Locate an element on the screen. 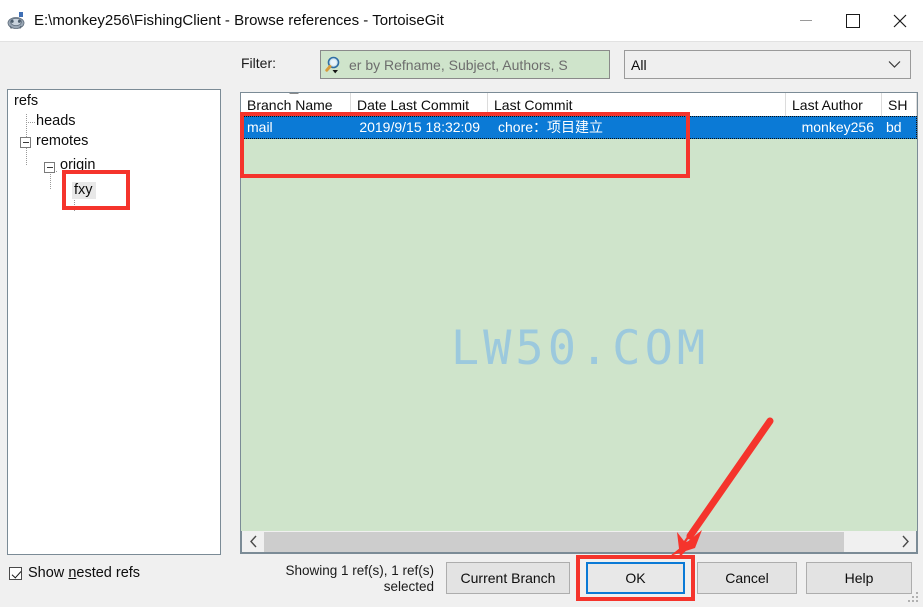 This screenshot has height=607, width=923. tree-node-fxy: fxy is located at coordinates (84, 190).